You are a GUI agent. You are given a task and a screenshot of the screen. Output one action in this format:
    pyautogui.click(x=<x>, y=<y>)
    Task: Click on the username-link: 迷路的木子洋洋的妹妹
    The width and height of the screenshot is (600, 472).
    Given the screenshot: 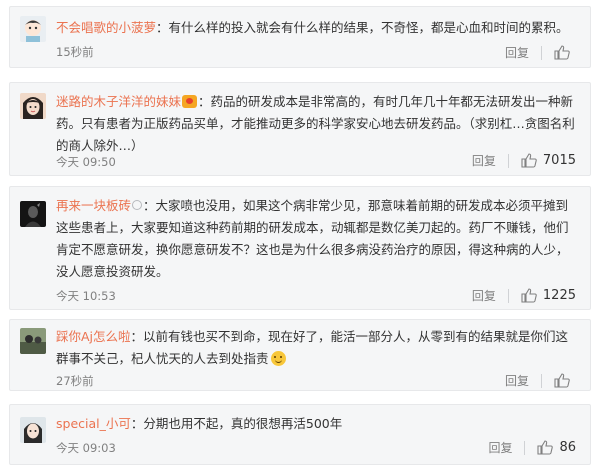 What is the action you would take?
    pyautogui.click(x=118, y=101)
    